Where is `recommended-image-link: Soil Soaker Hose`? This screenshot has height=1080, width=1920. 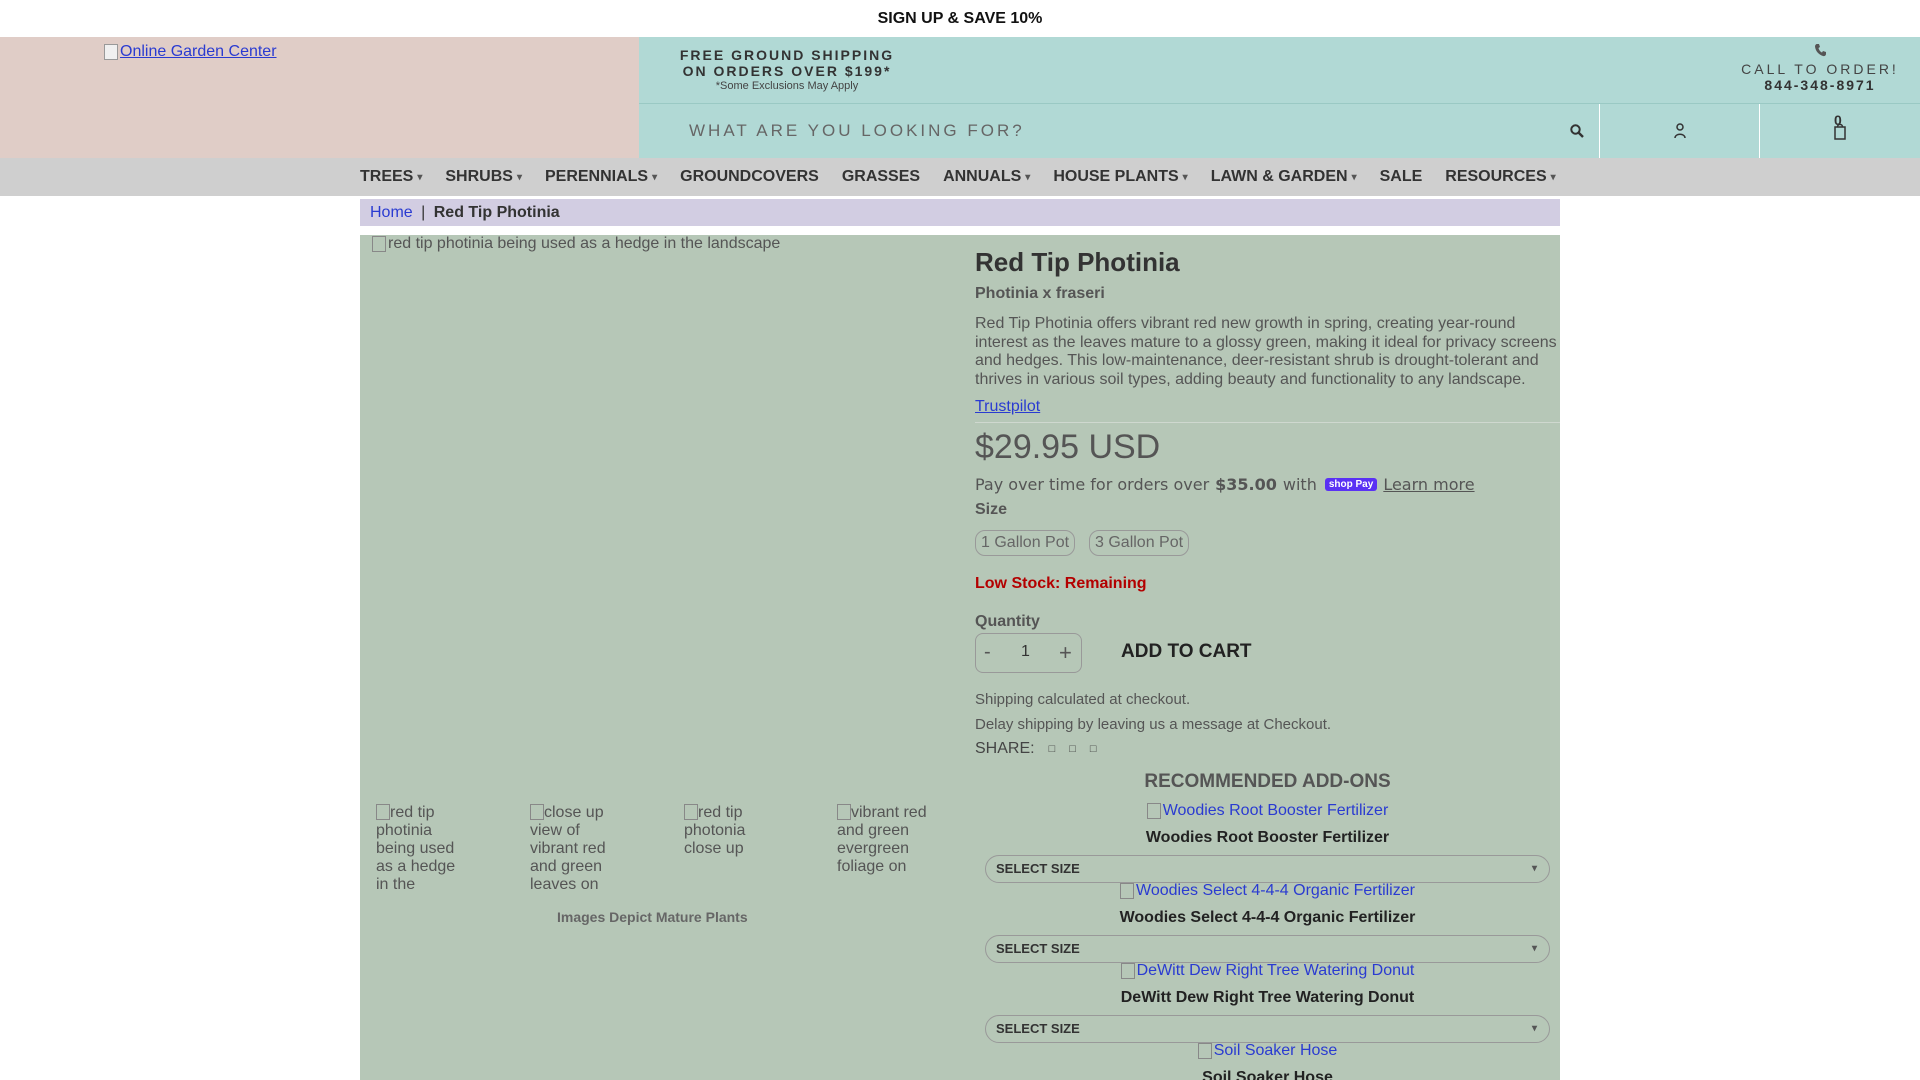 recommended-image-link: Soil Soaker Hose is located at coordinates (1267, 1051).